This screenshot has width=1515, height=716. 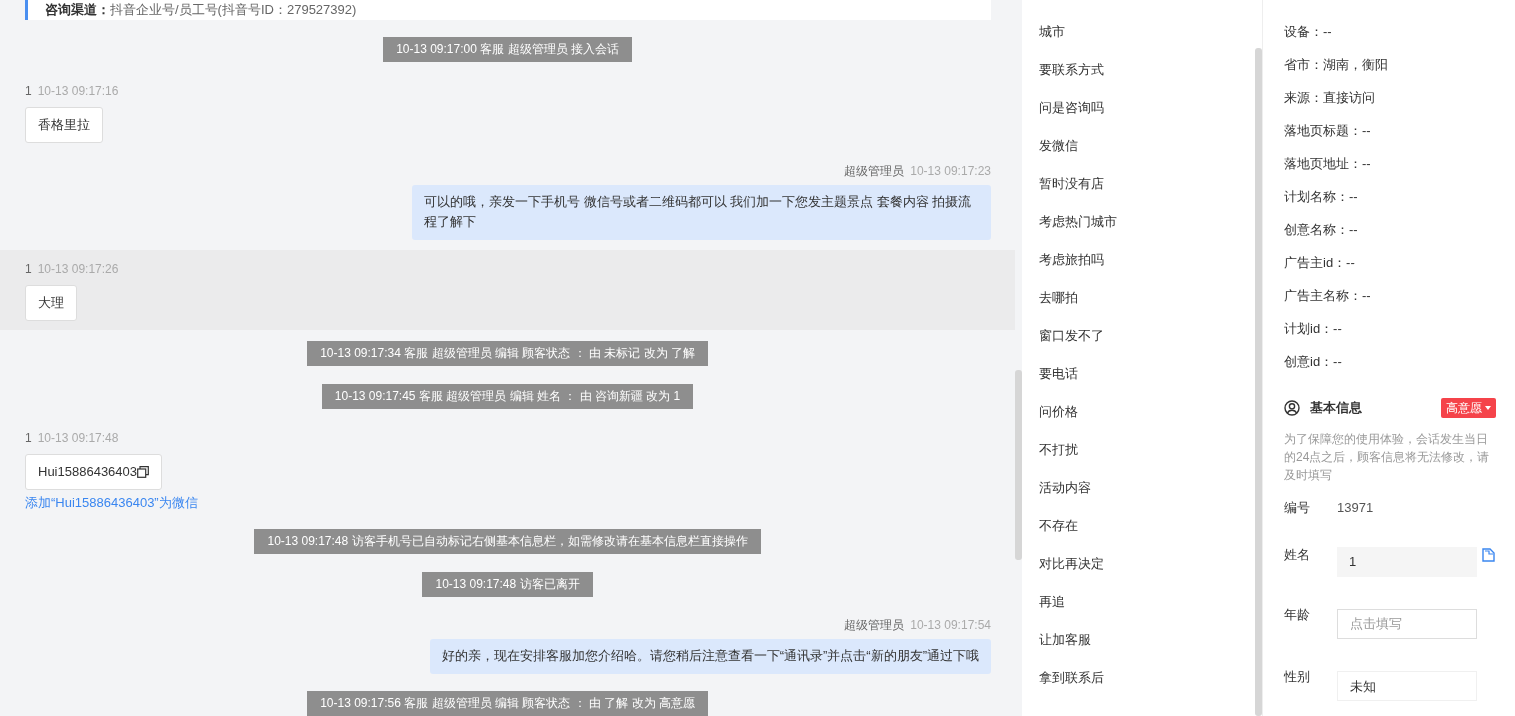 I want to click on message-time: 10-13 09:17:48, so click(x=78, y=438).